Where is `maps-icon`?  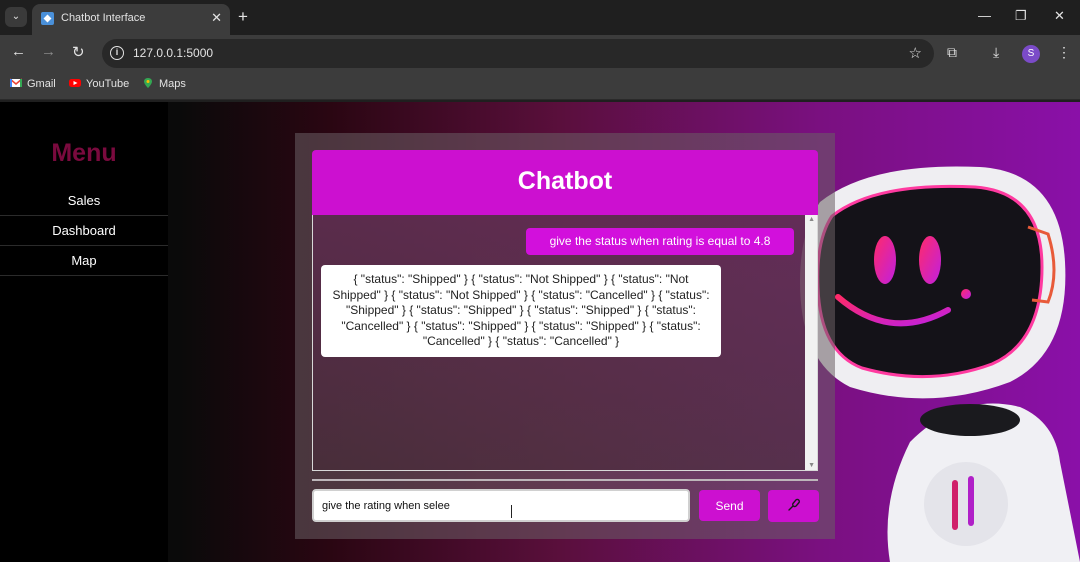
maps-icon is located at coordinates (148, 83).